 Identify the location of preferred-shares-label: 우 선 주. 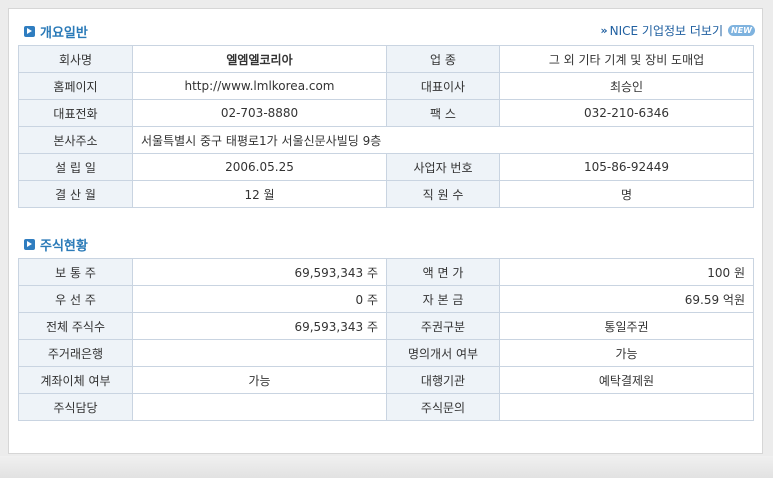
(75, 299).